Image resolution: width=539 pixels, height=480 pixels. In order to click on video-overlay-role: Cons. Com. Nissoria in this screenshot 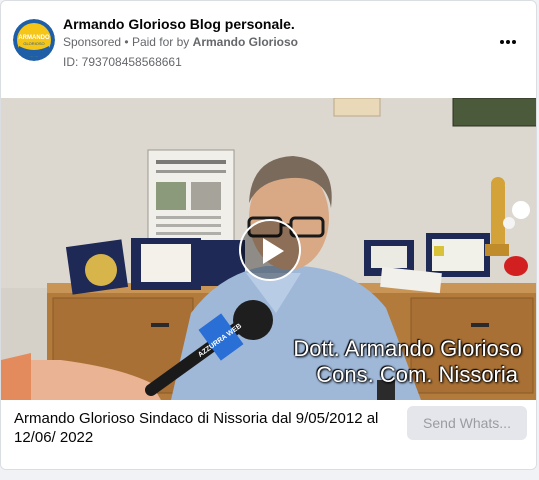, I will do `click(417, 374)`.